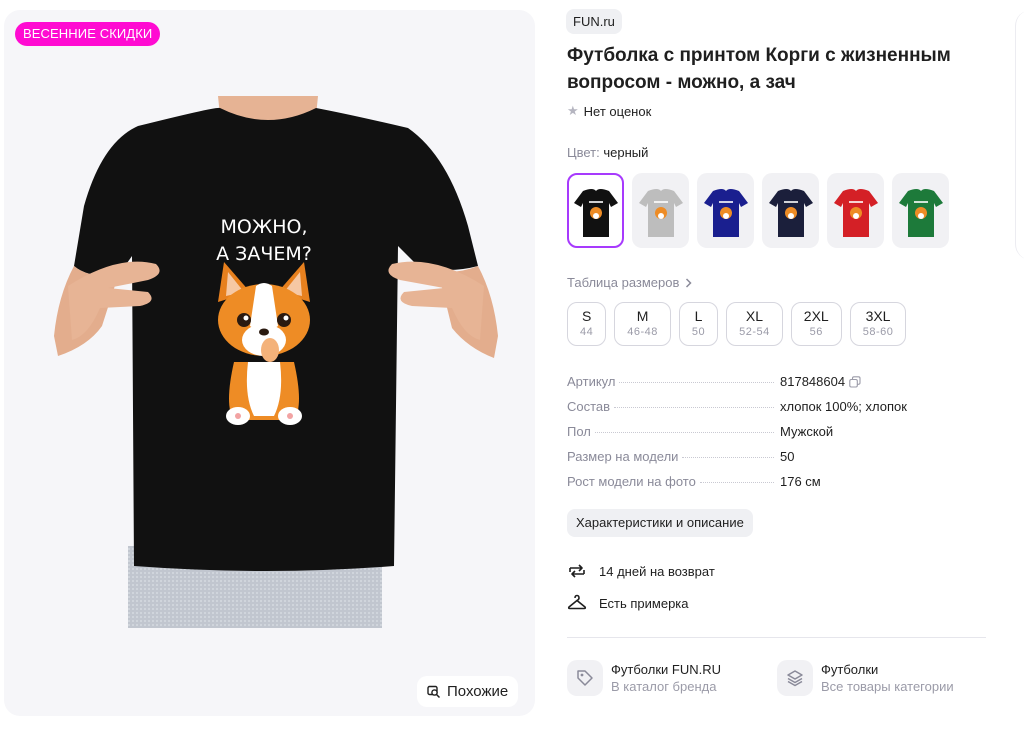 This screenshot has width=1024, height=736. I want to click on layers-icon, so click(795, 678).